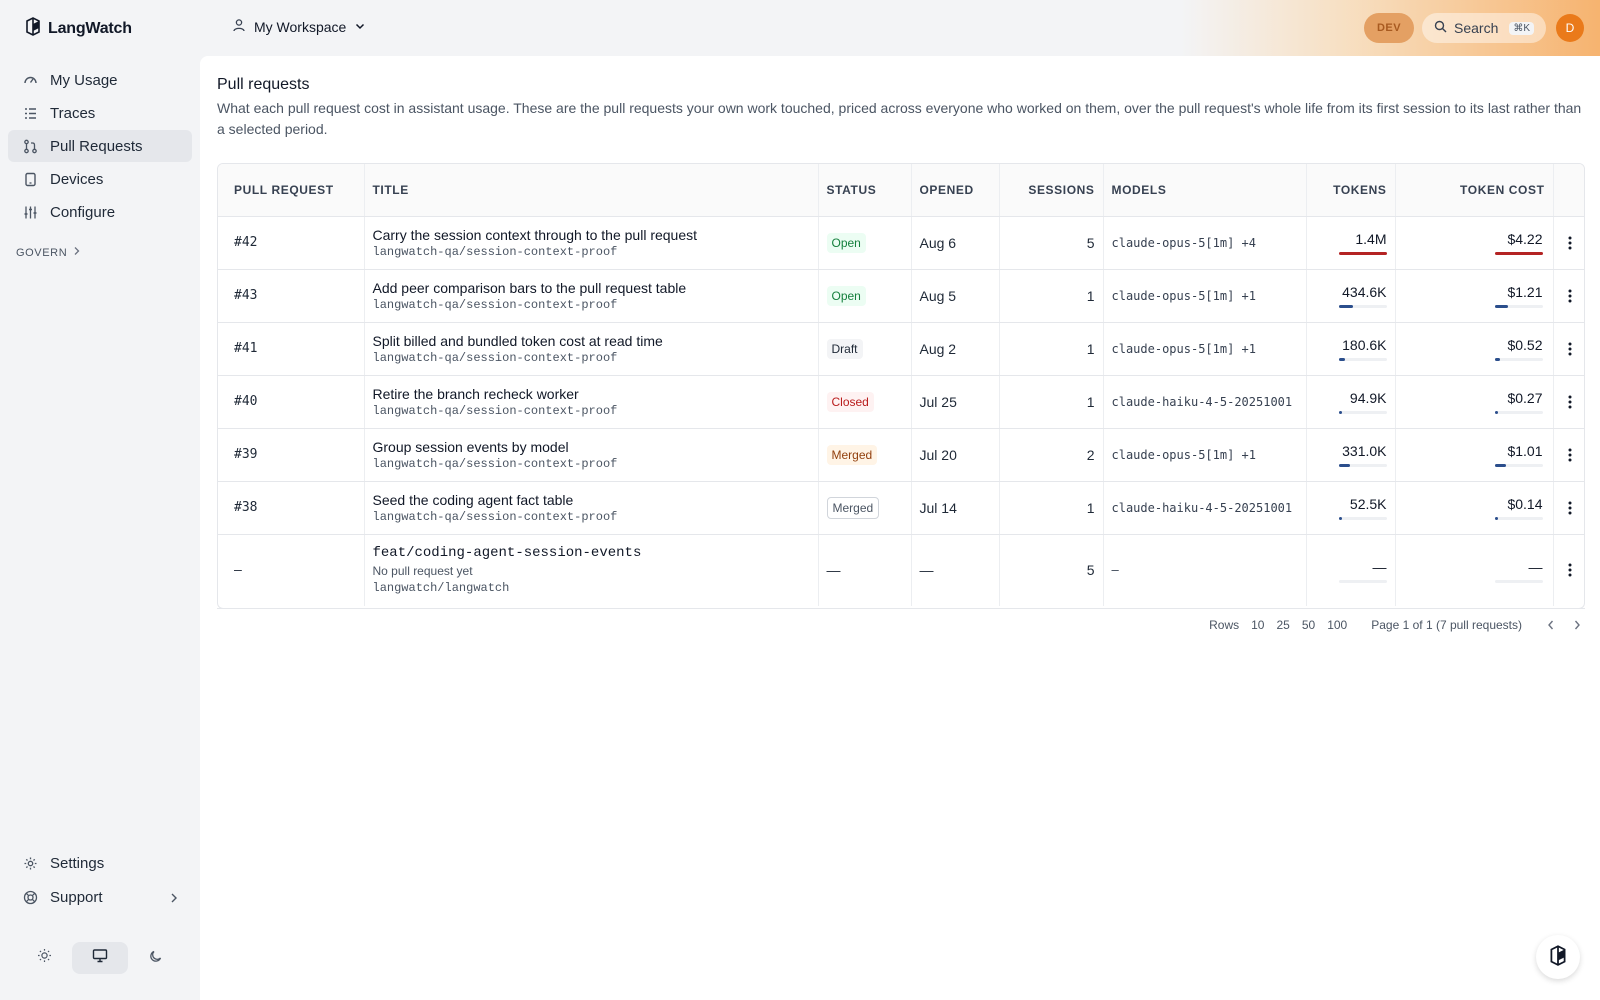 The width and height of the screenshot is (1600, 1000). Describe the element at coordinates (291, 402) in the screenshot. I see `pr-number: #40` at that location.